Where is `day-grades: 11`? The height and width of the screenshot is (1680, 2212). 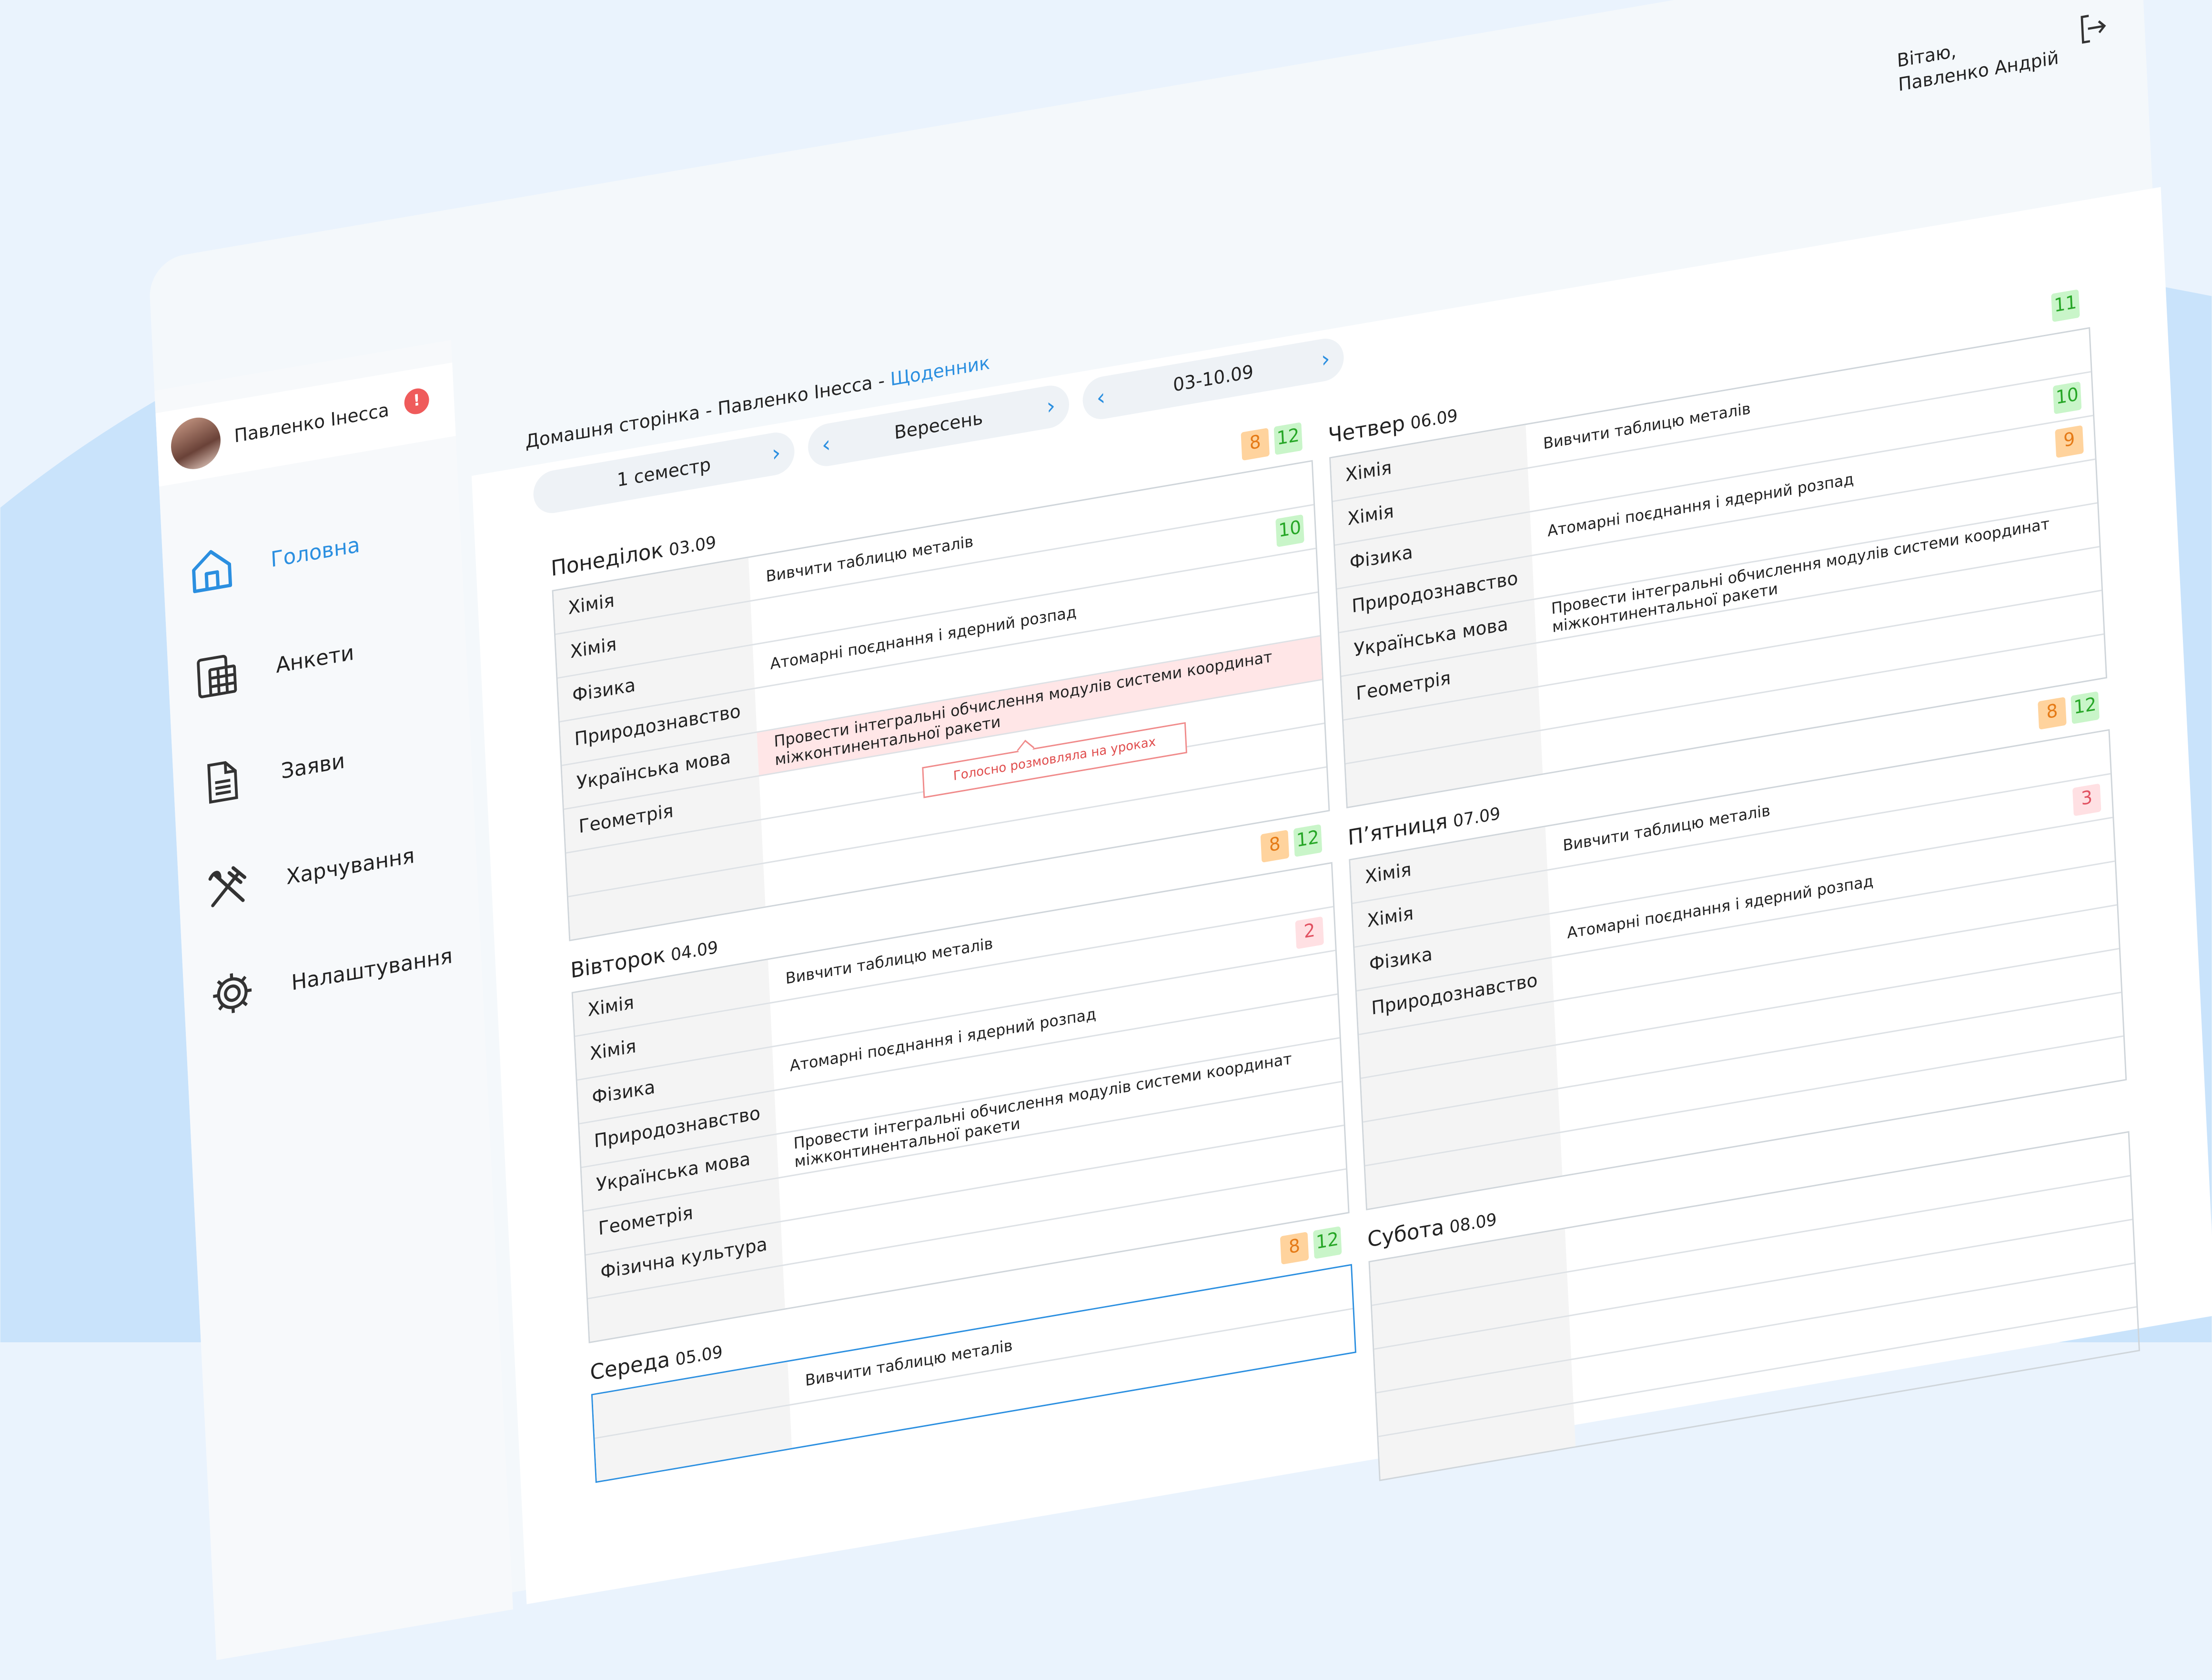
day-grades: 11 is located at coordinates (2065, 305).